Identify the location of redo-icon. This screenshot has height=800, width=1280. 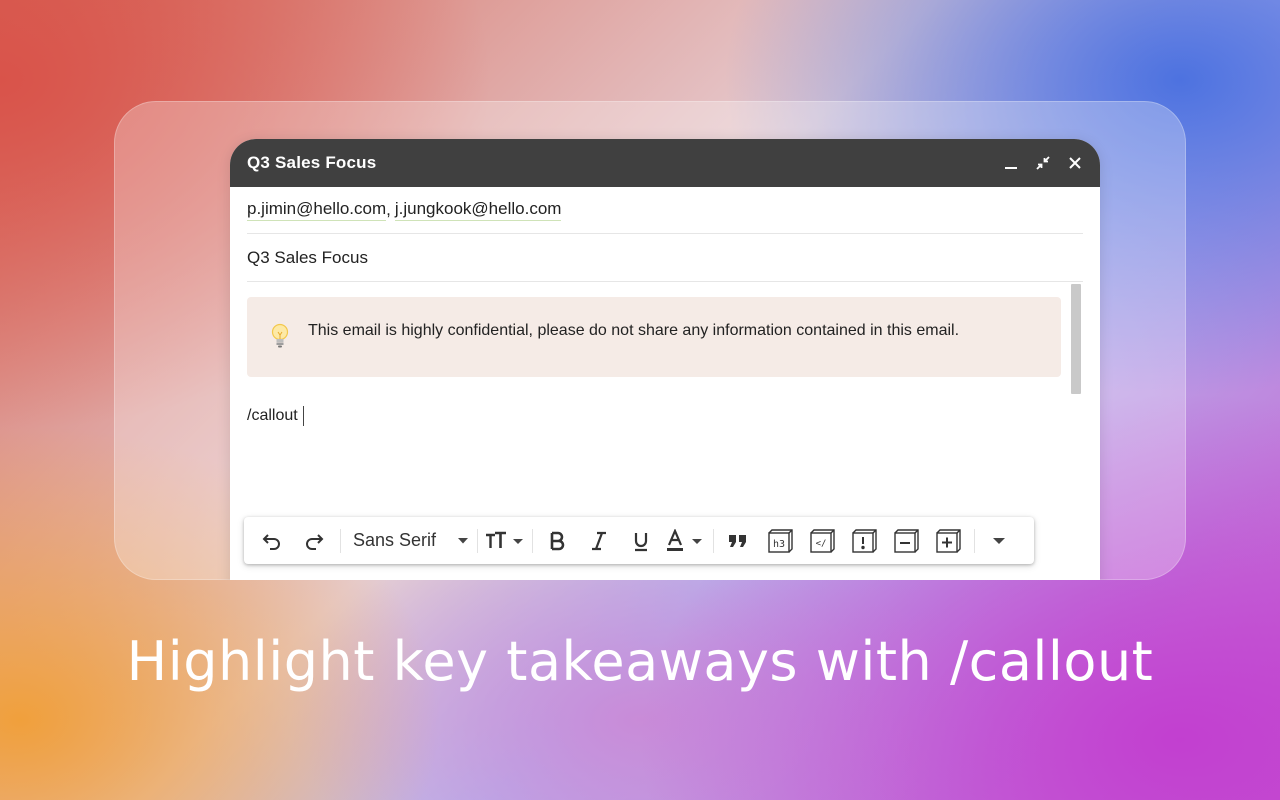
(315, 541).